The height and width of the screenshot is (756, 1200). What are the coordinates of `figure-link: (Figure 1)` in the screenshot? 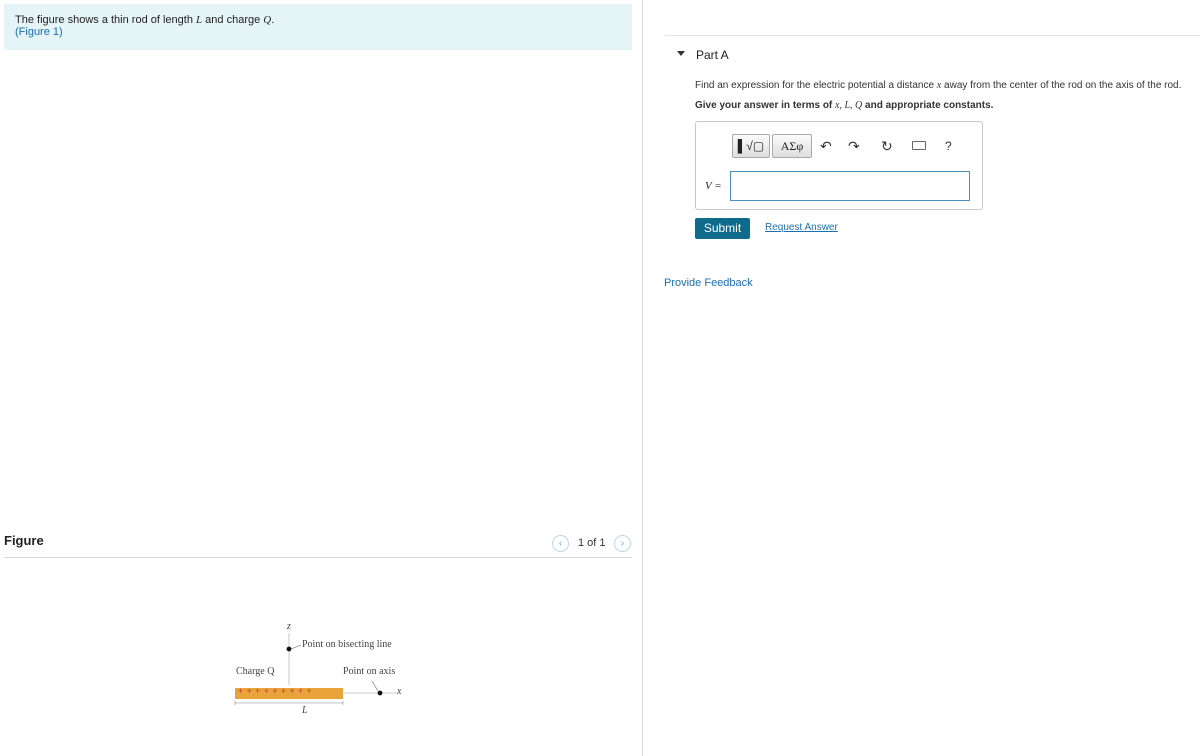 It's located at (323, 32).